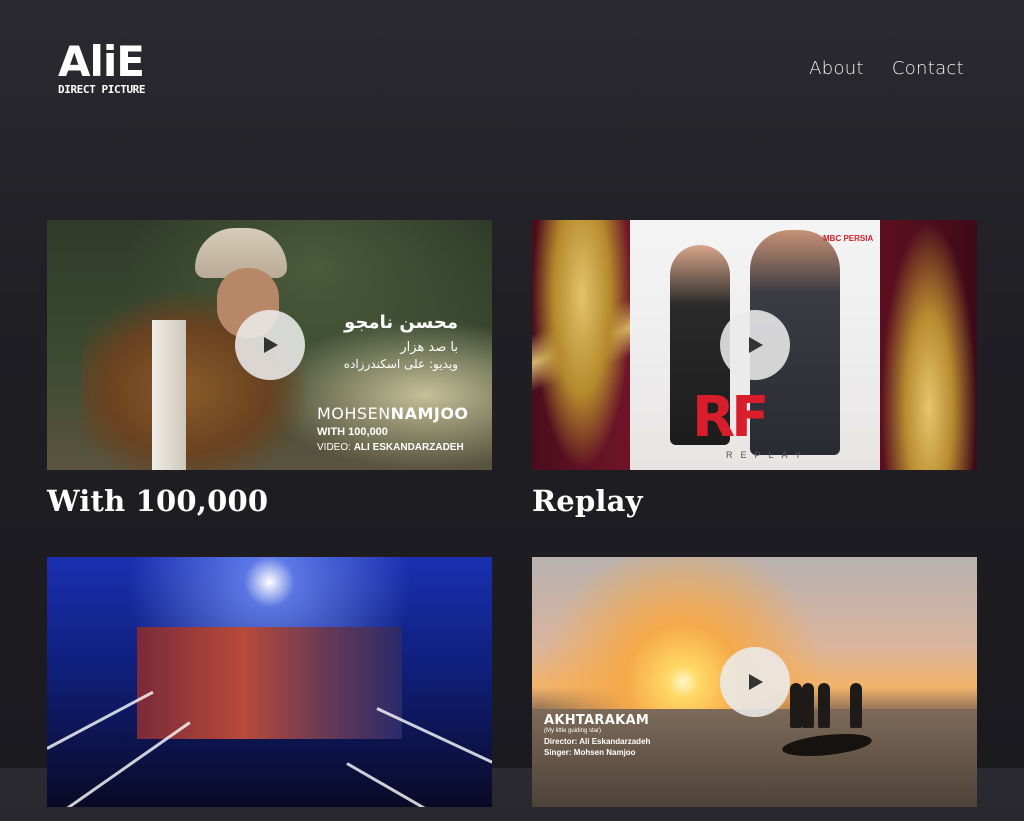 The width and height of the screenshot is (1024, 821). What do you see at coordinates (429, 347) in the screenshot?
I see `thumbnail-fa-subtitle: با صد هزار` at bounding box center [429, 347].